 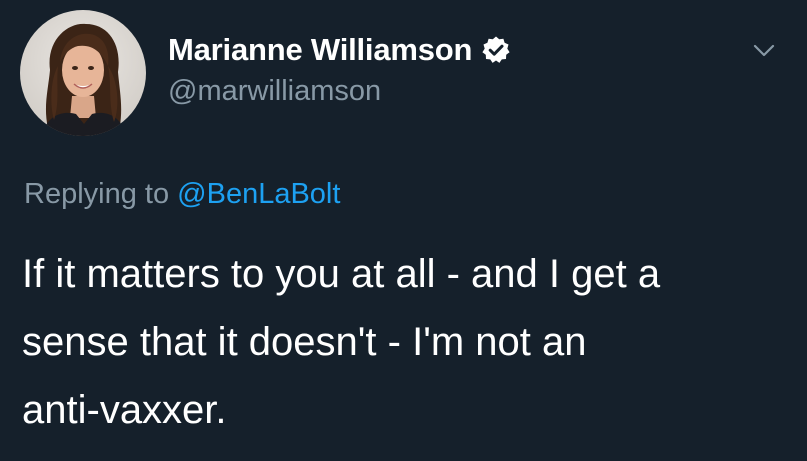 I want to click on reply-to-handle-link: @BenLaBolt, so click(x=258, y=194).